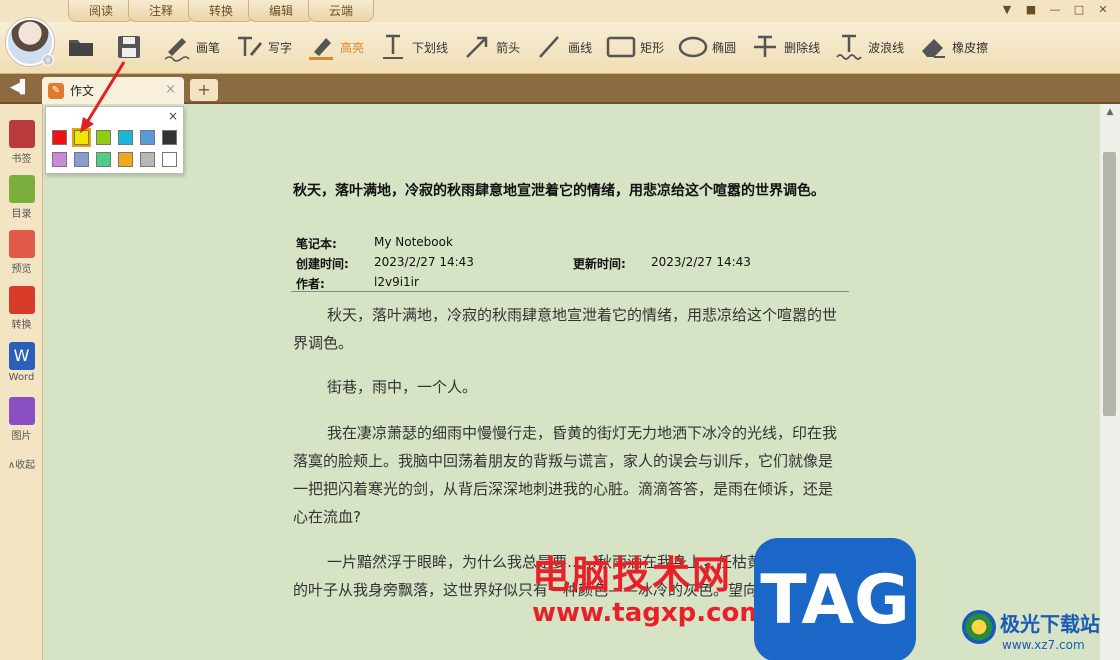 This screenshot has height=660, width=1120. I want to click on maximize-icon: □, so click(1079, 9).